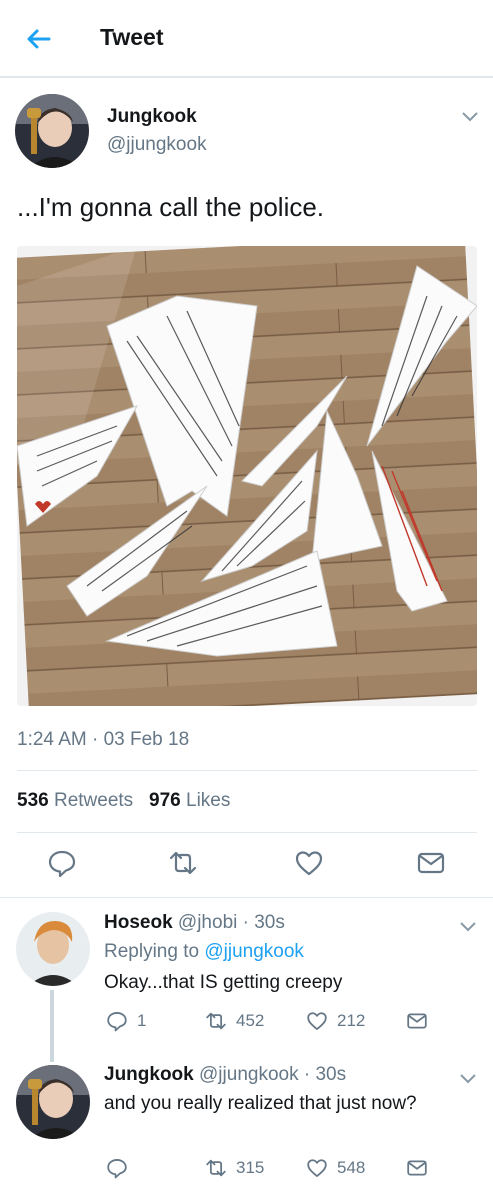  I want to click on retweets-count: 536, so click(33, 800).